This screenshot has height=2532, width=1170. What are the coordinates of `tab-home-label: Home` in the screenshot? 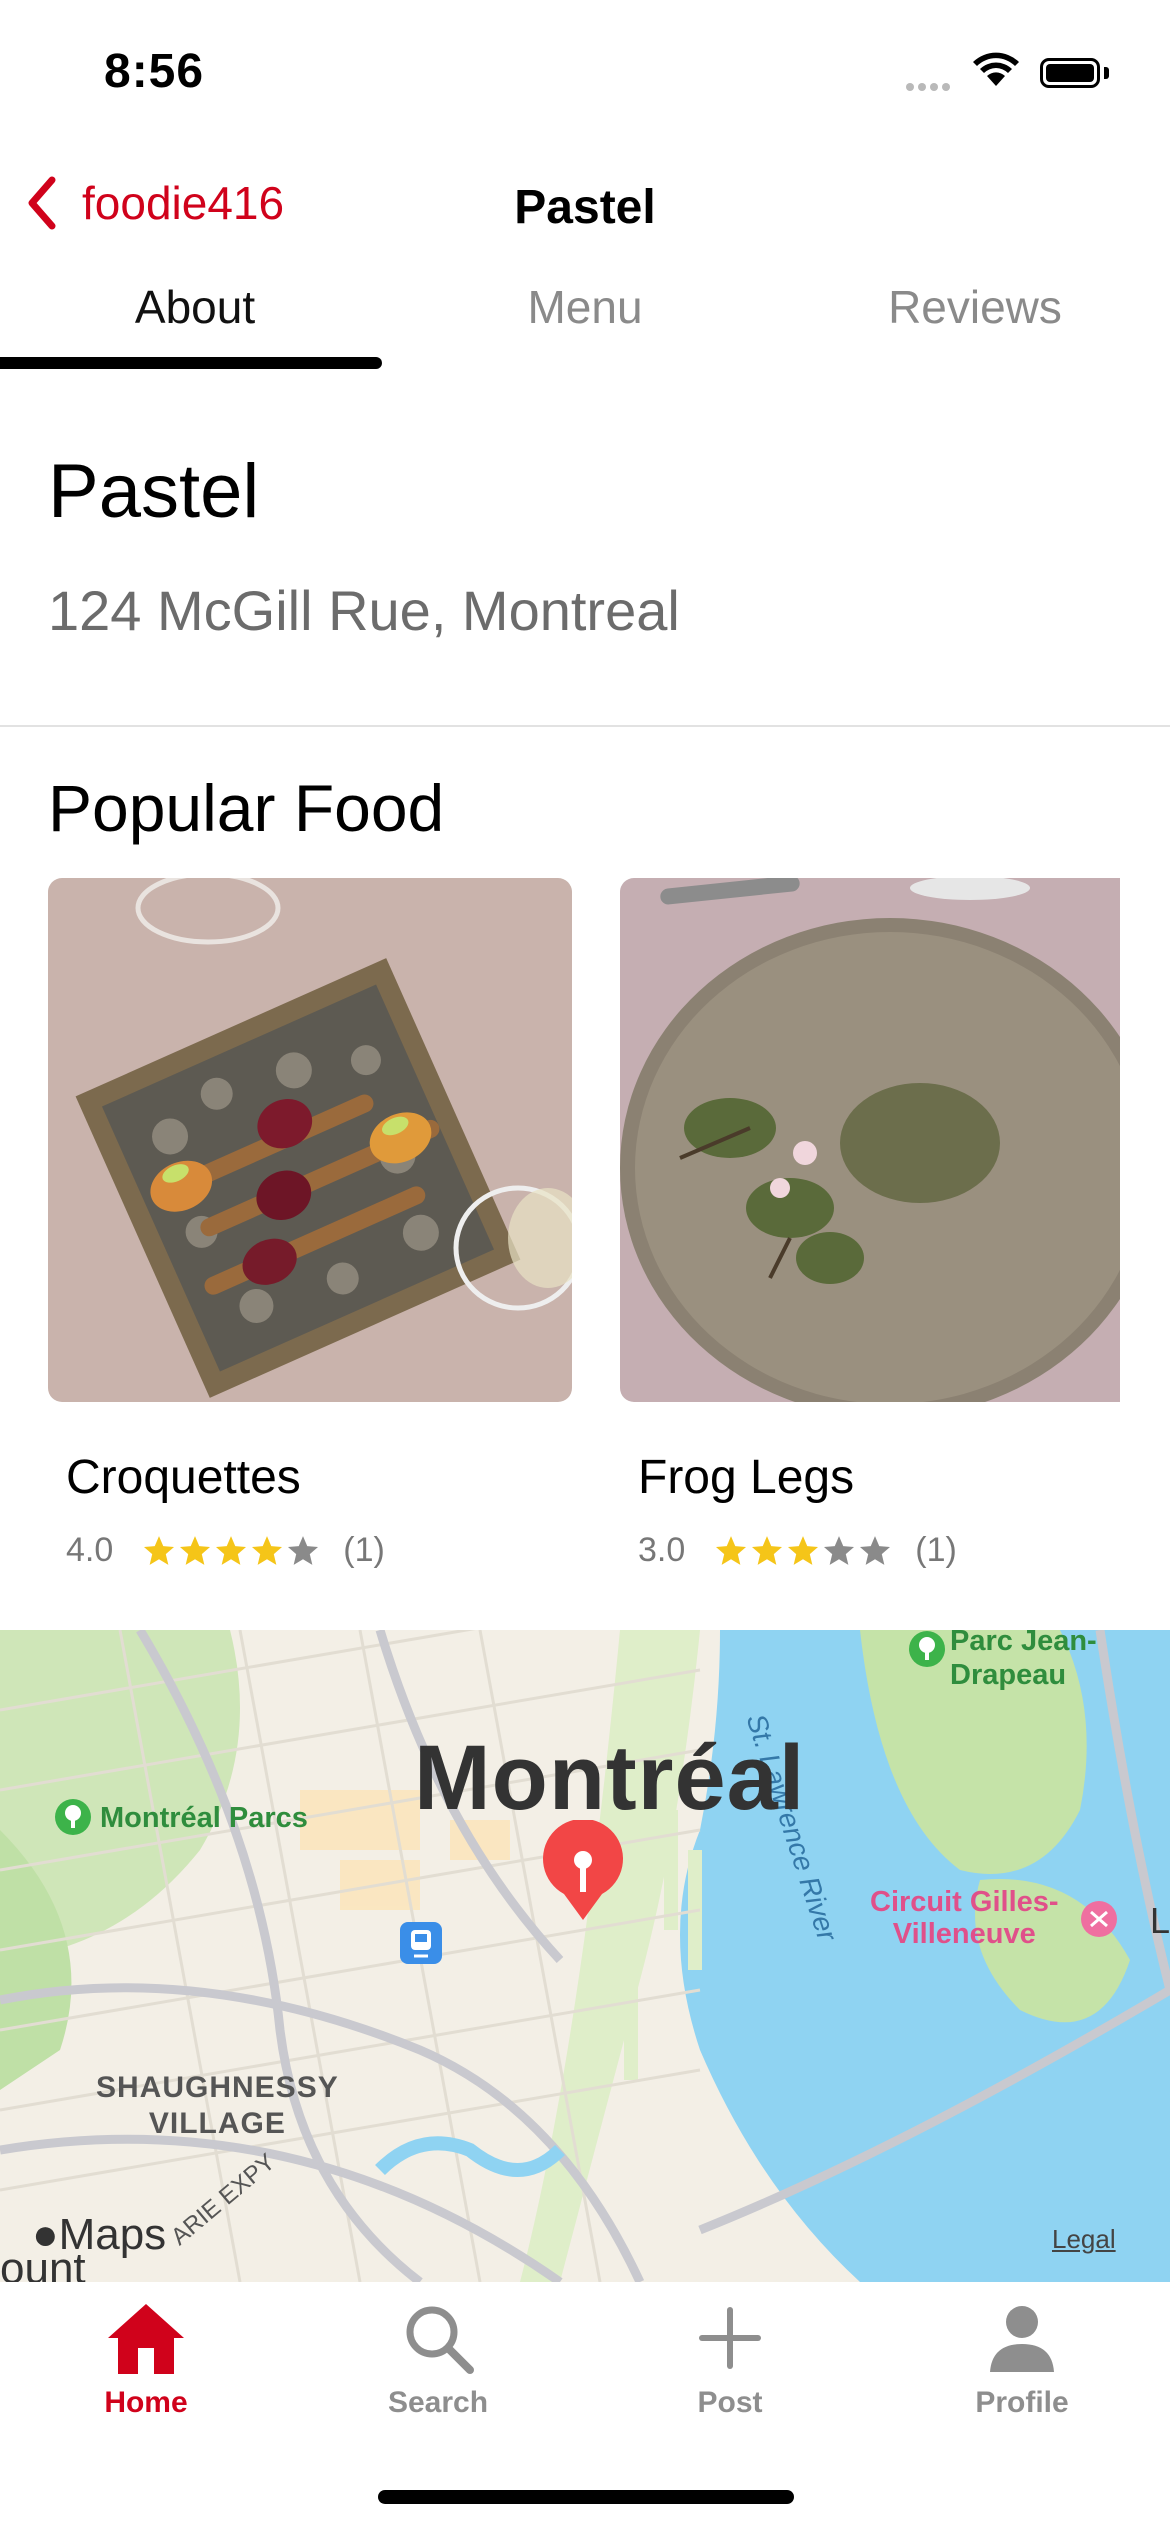 It's located at (146, 2402).